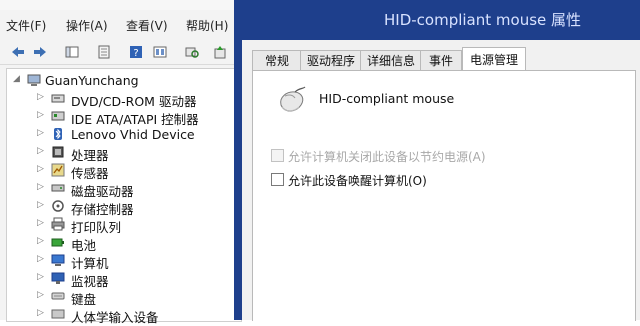  Describe the element at coordinates (124, 99) in the screenshot. I see `tree-item: ▷ DVD/CD-ROM 驱动器` at that location.